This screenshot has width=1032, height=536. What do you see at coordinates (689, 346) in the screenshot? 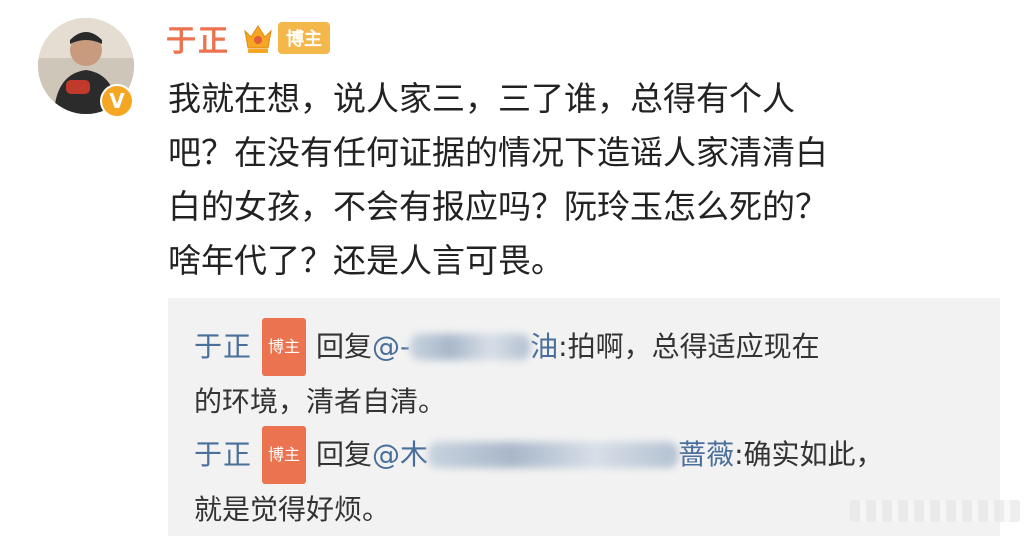
I see `reply-text: :拍啊，总得适应现在` at bounding box center [689, 346].